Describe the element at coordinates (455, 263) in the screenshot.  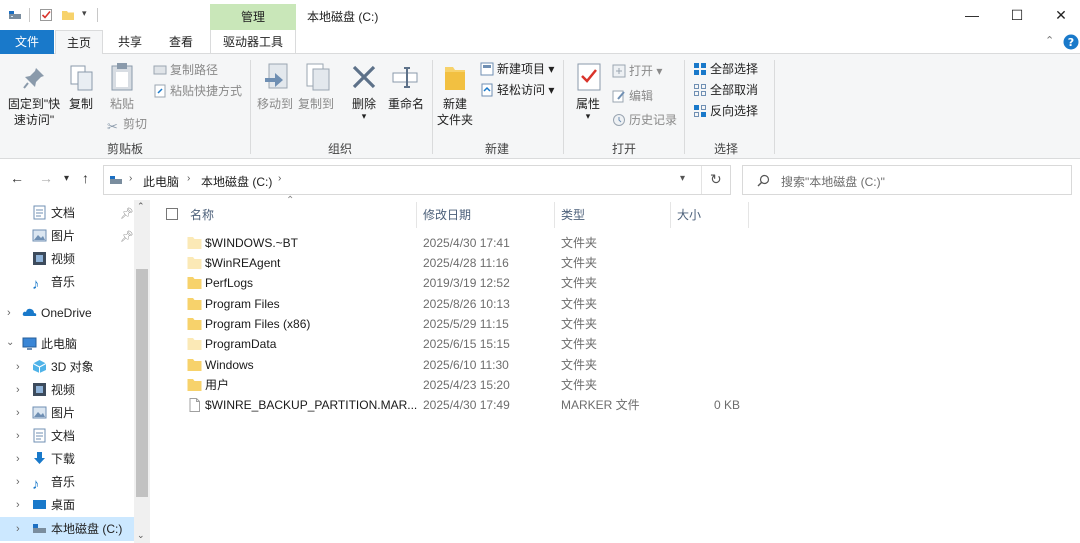
I see `table-row: $WinREAgent 2025/4/28 11:16 文件夹` at that location.